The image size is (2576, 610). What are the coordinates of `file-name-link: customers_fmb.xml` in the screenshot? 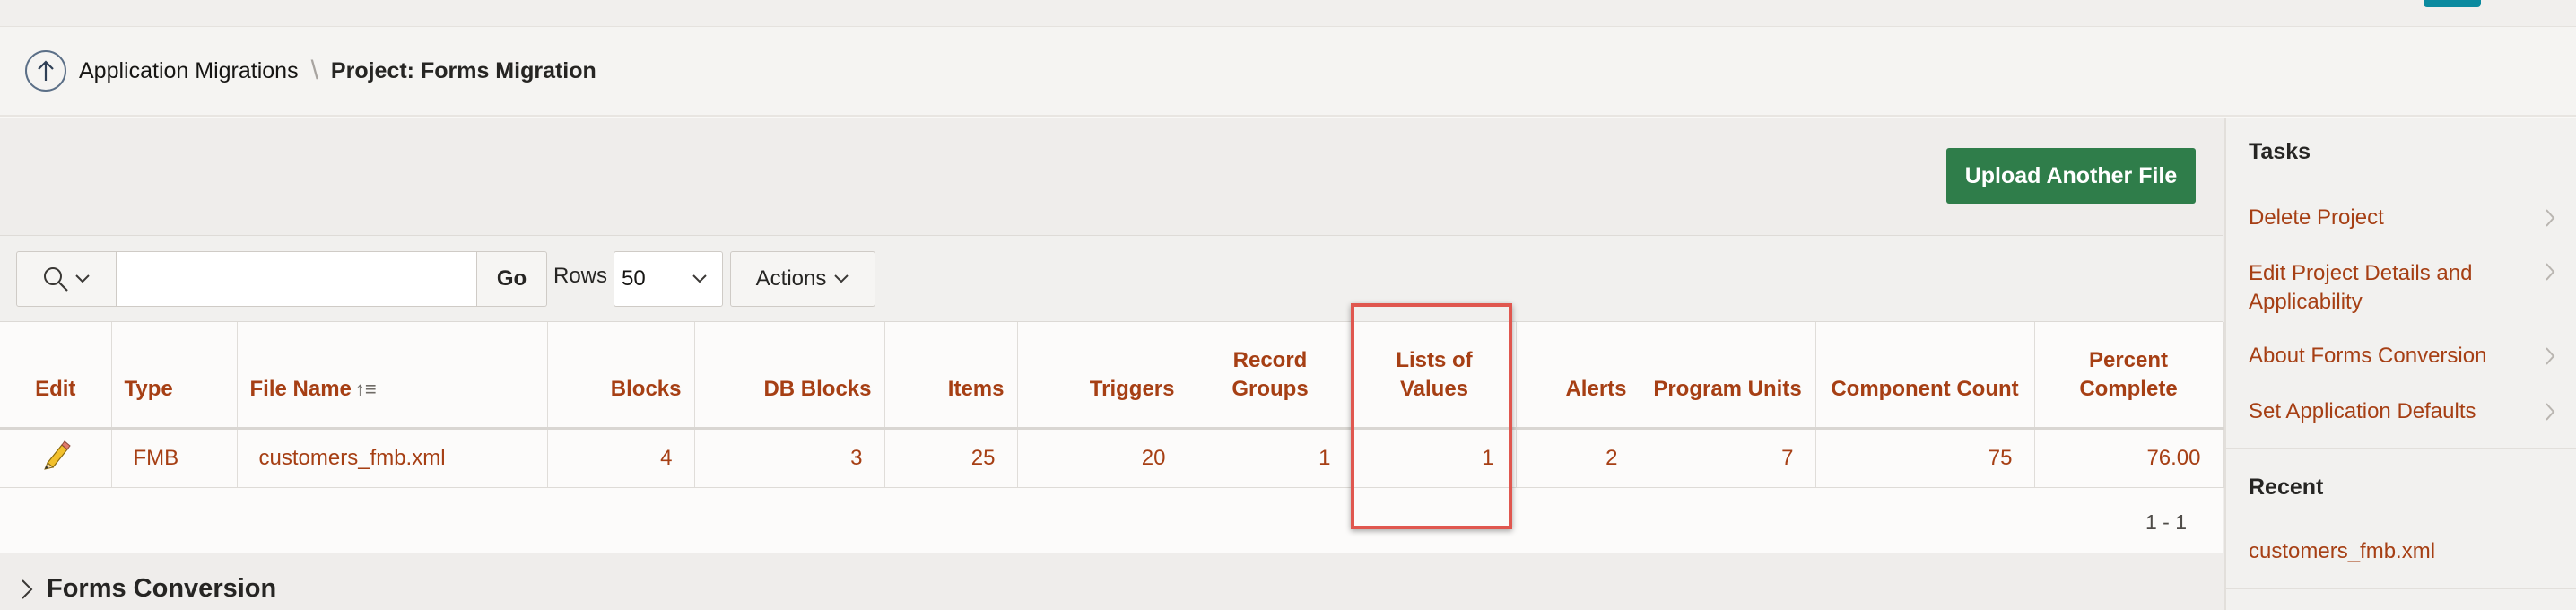 It's located at (392, 458).